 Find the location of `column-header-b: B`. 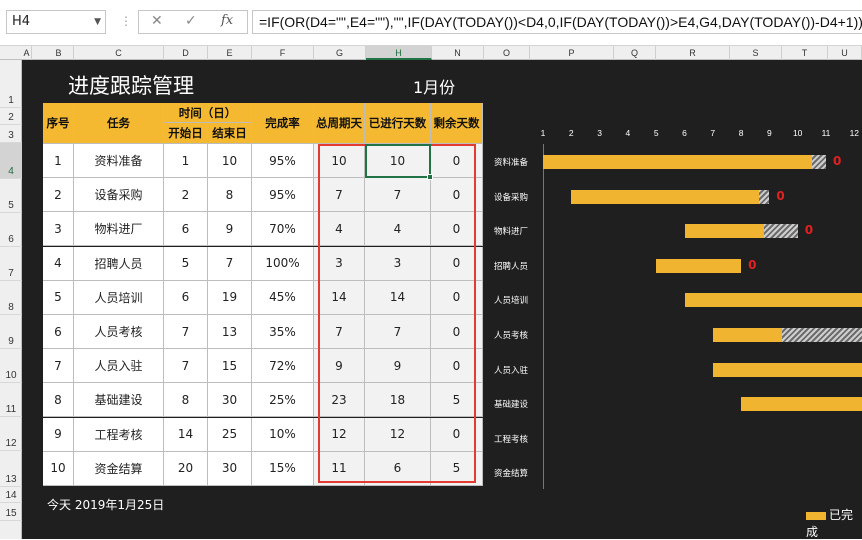

column-header-b: B is located at coordinates (59, 53).